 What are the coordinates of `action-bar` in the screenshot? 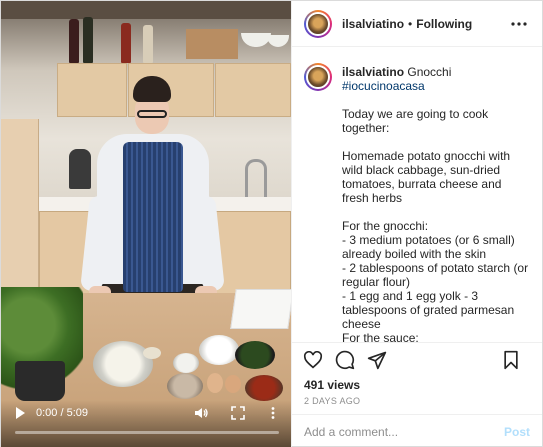 It's located at (417, 359).